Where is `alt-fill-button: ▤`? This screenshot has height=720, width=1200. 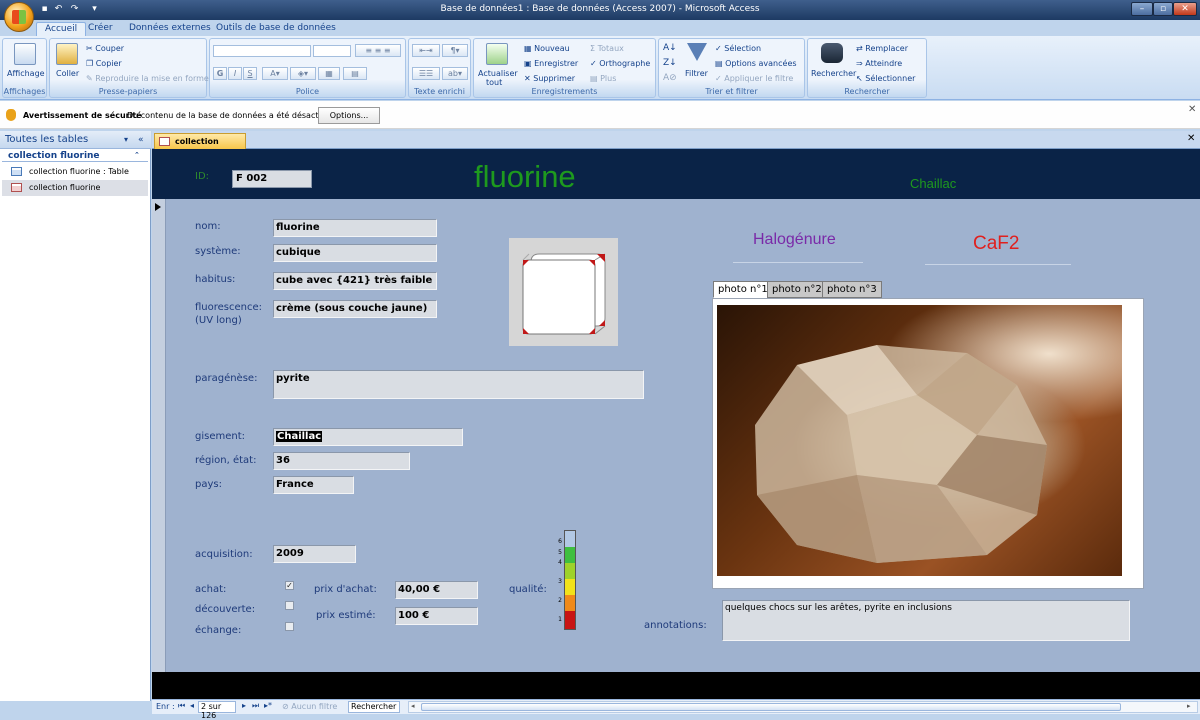
alt-fill-button: ▤ is located at coordinates (355, 73).